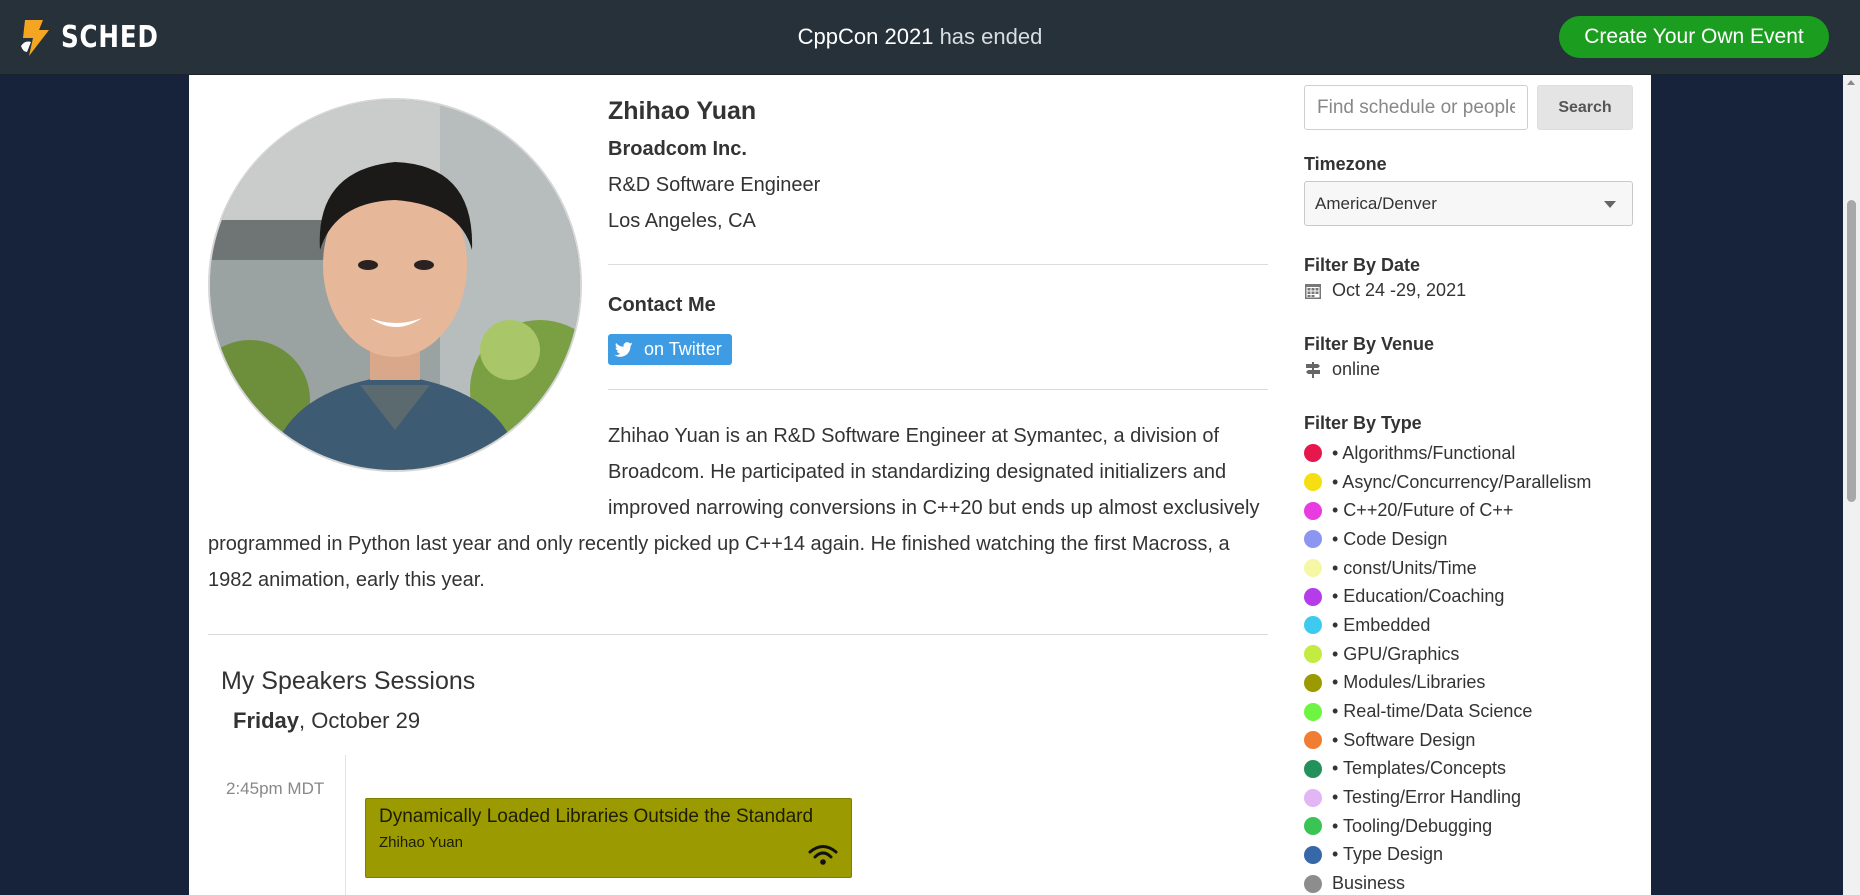 The image size is (1860, 895). What do you see at coordinates (823, 855) in the screenshot?
I see `wifi-icon` at bounding box center [823, 855].